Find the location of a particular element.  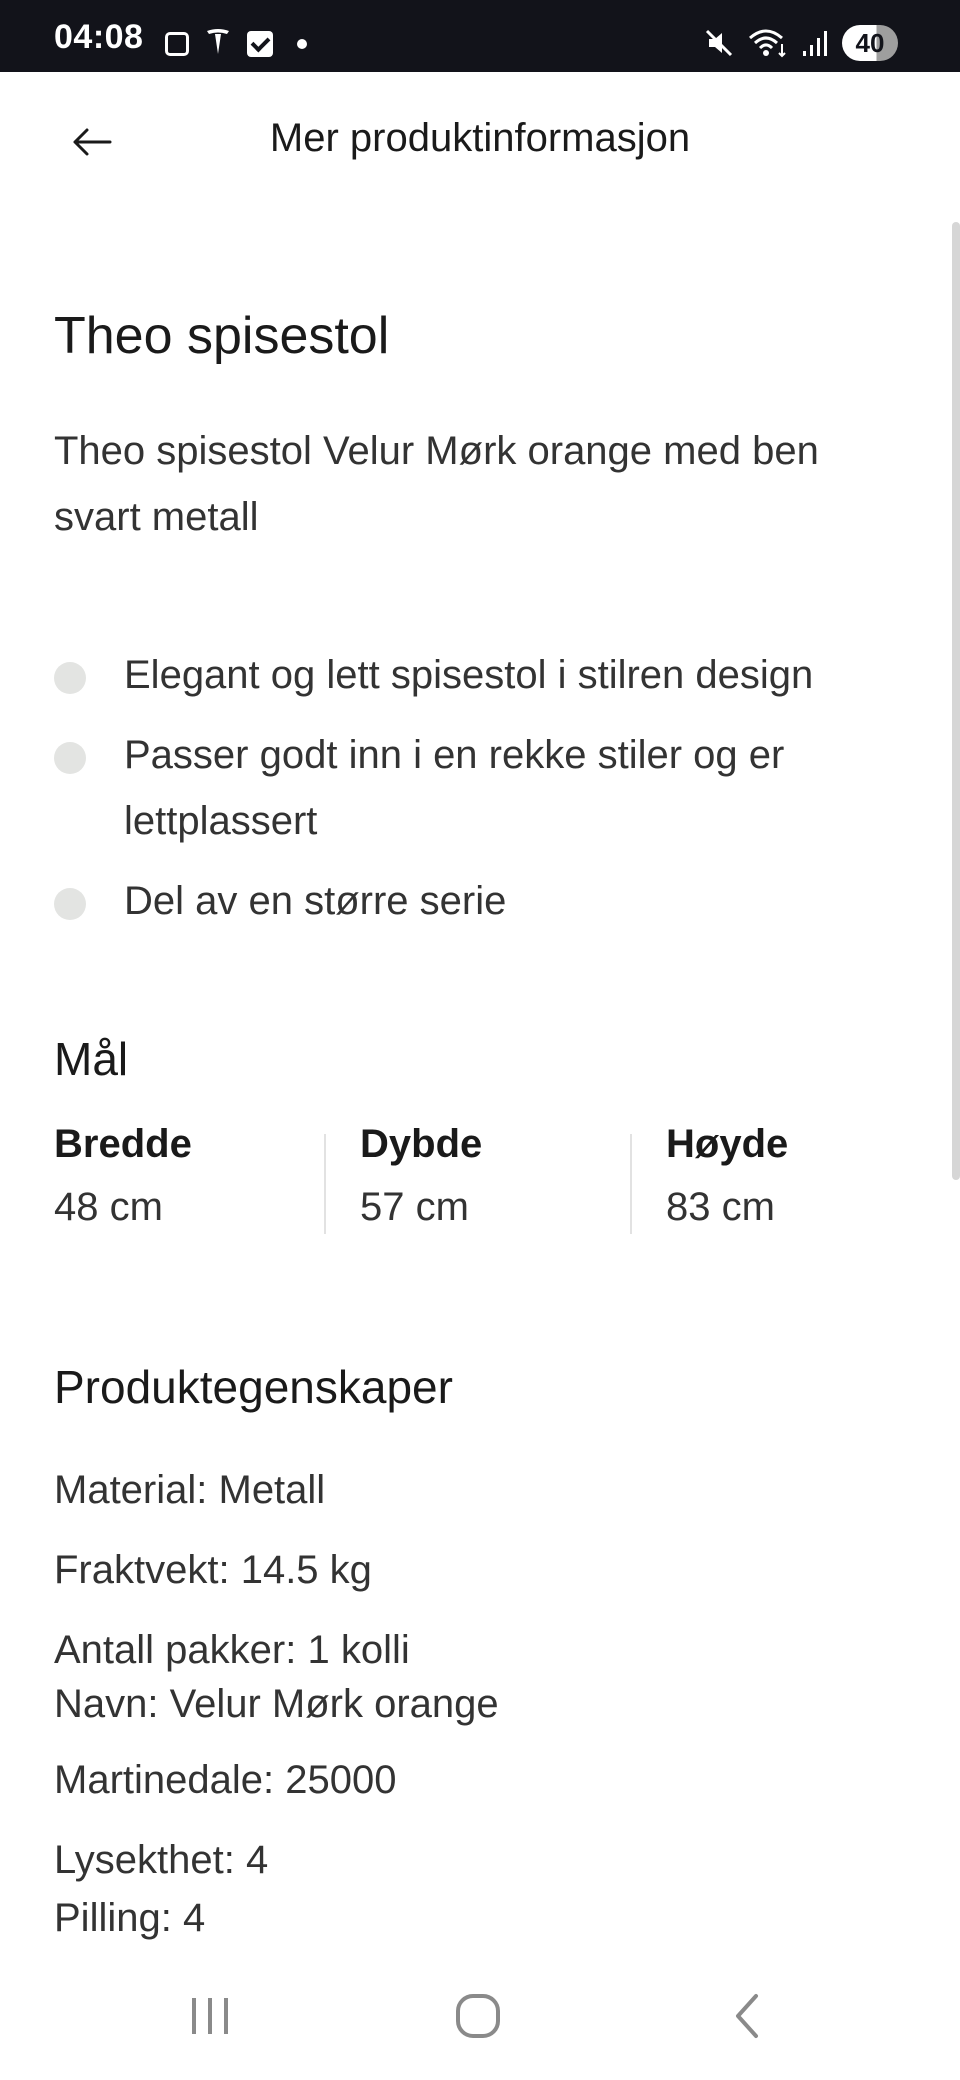

mute-icon is located at coordinates (719, 45).